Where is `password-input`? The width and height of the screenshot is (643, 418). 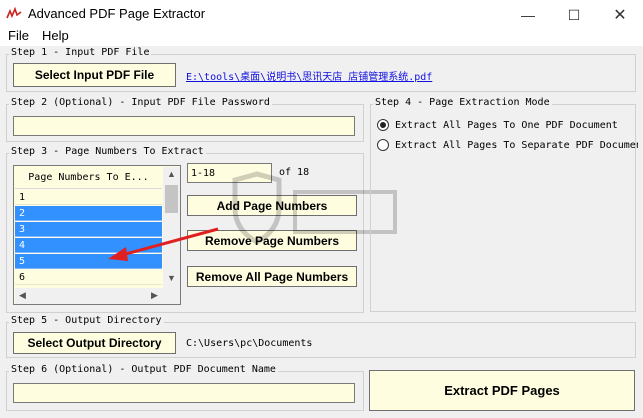 password-input is located at coordinates (184, 126).